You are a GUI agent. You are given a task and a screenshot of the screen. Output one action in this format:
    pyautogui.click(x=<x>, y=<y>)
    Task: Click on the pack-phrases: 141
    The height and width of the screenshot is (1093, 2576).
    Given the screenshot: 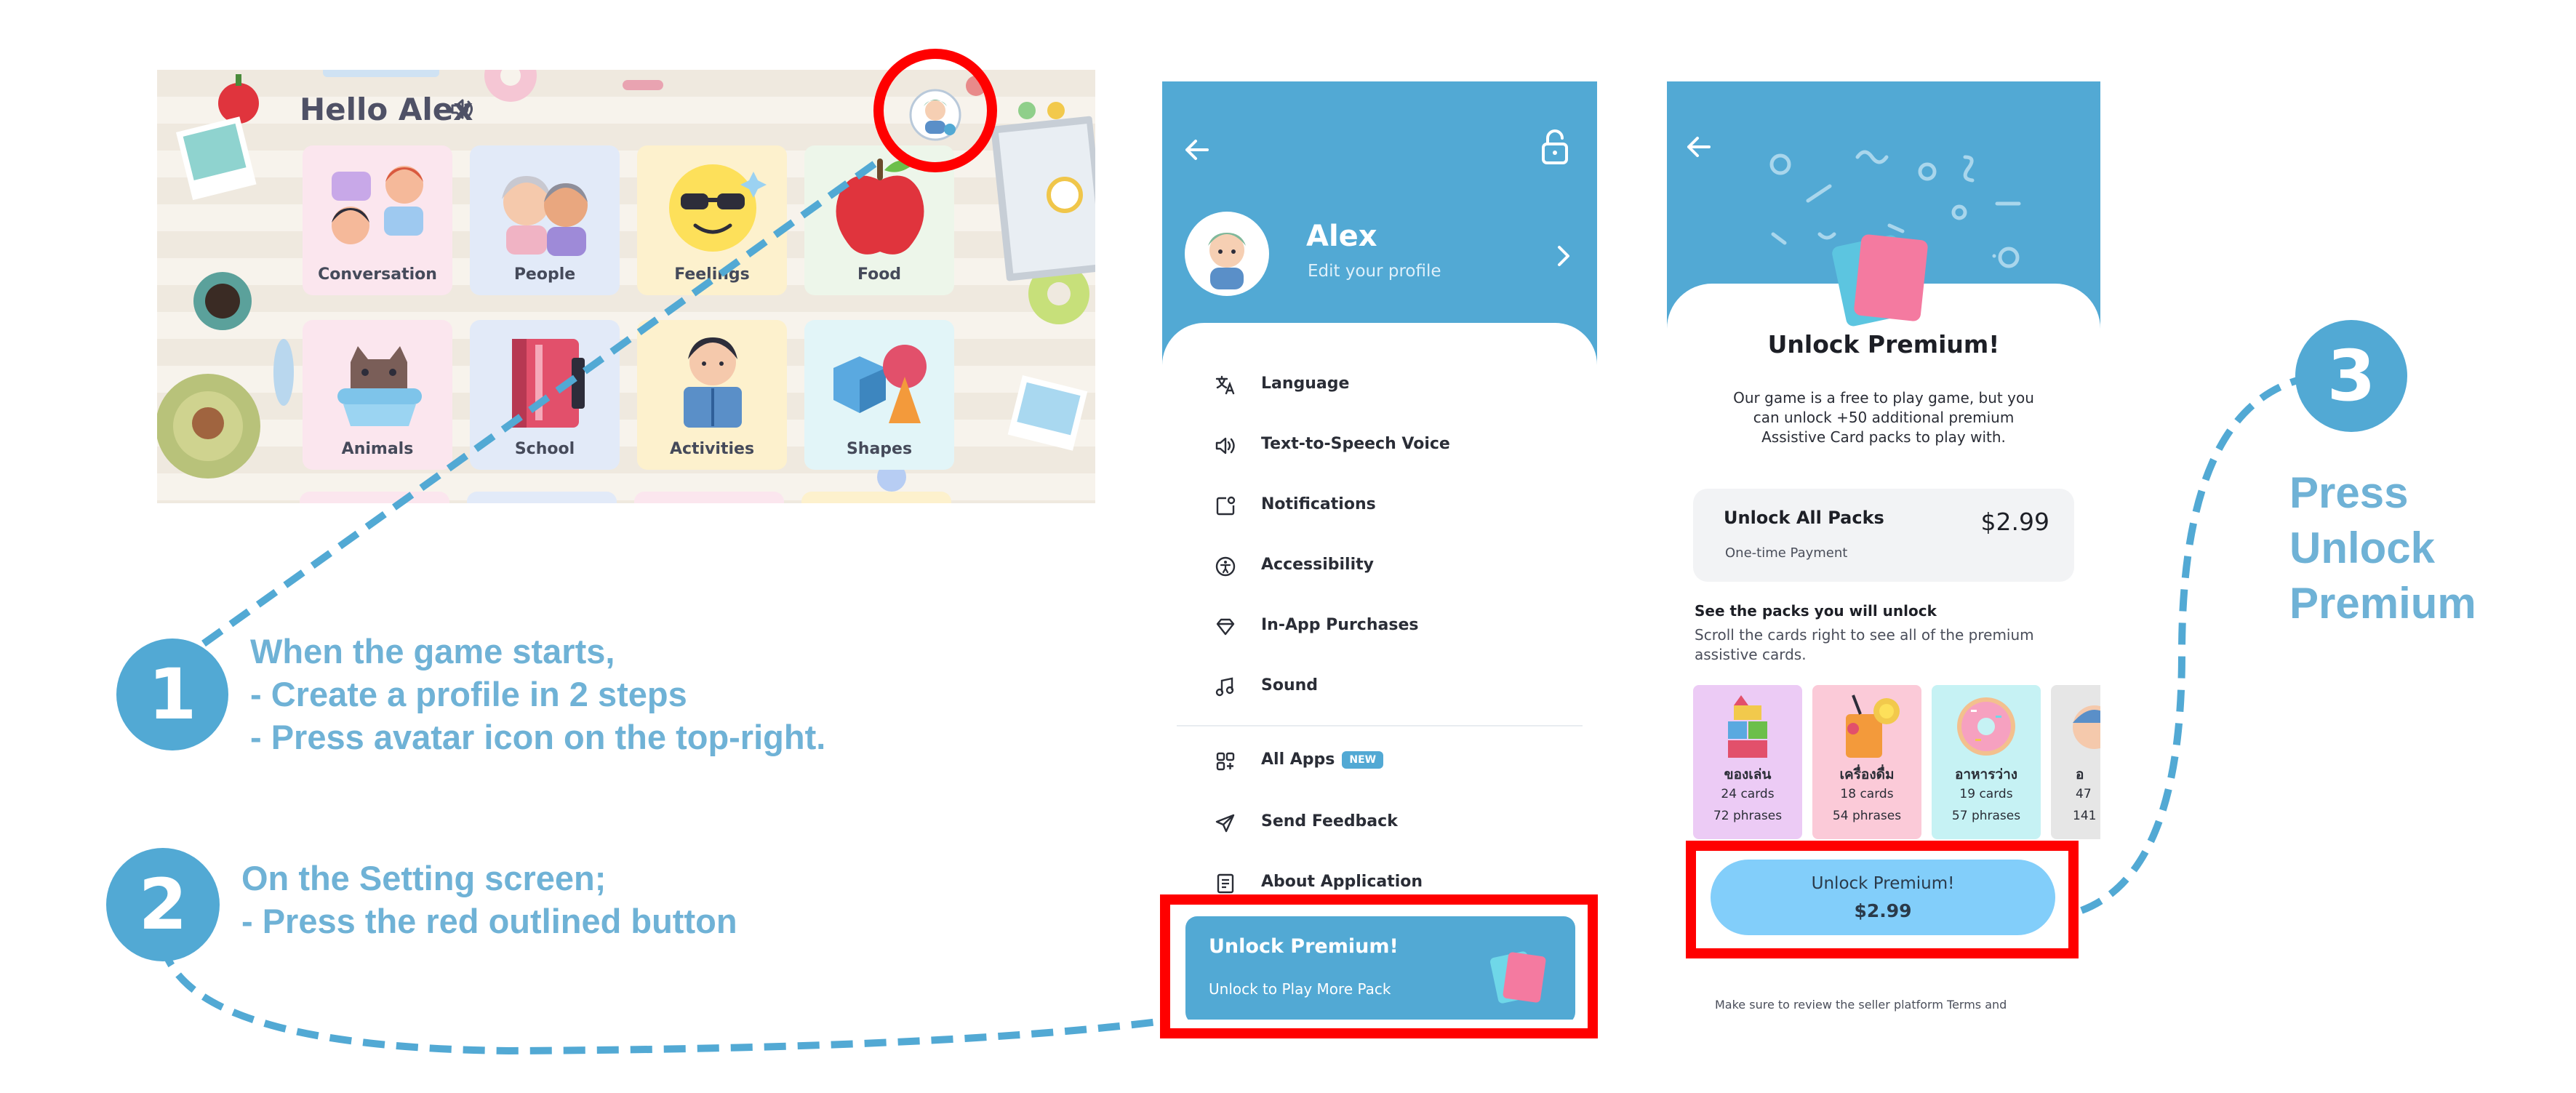 What is the action you would take?
    pyautogui.click(x=2085, y=816)
    